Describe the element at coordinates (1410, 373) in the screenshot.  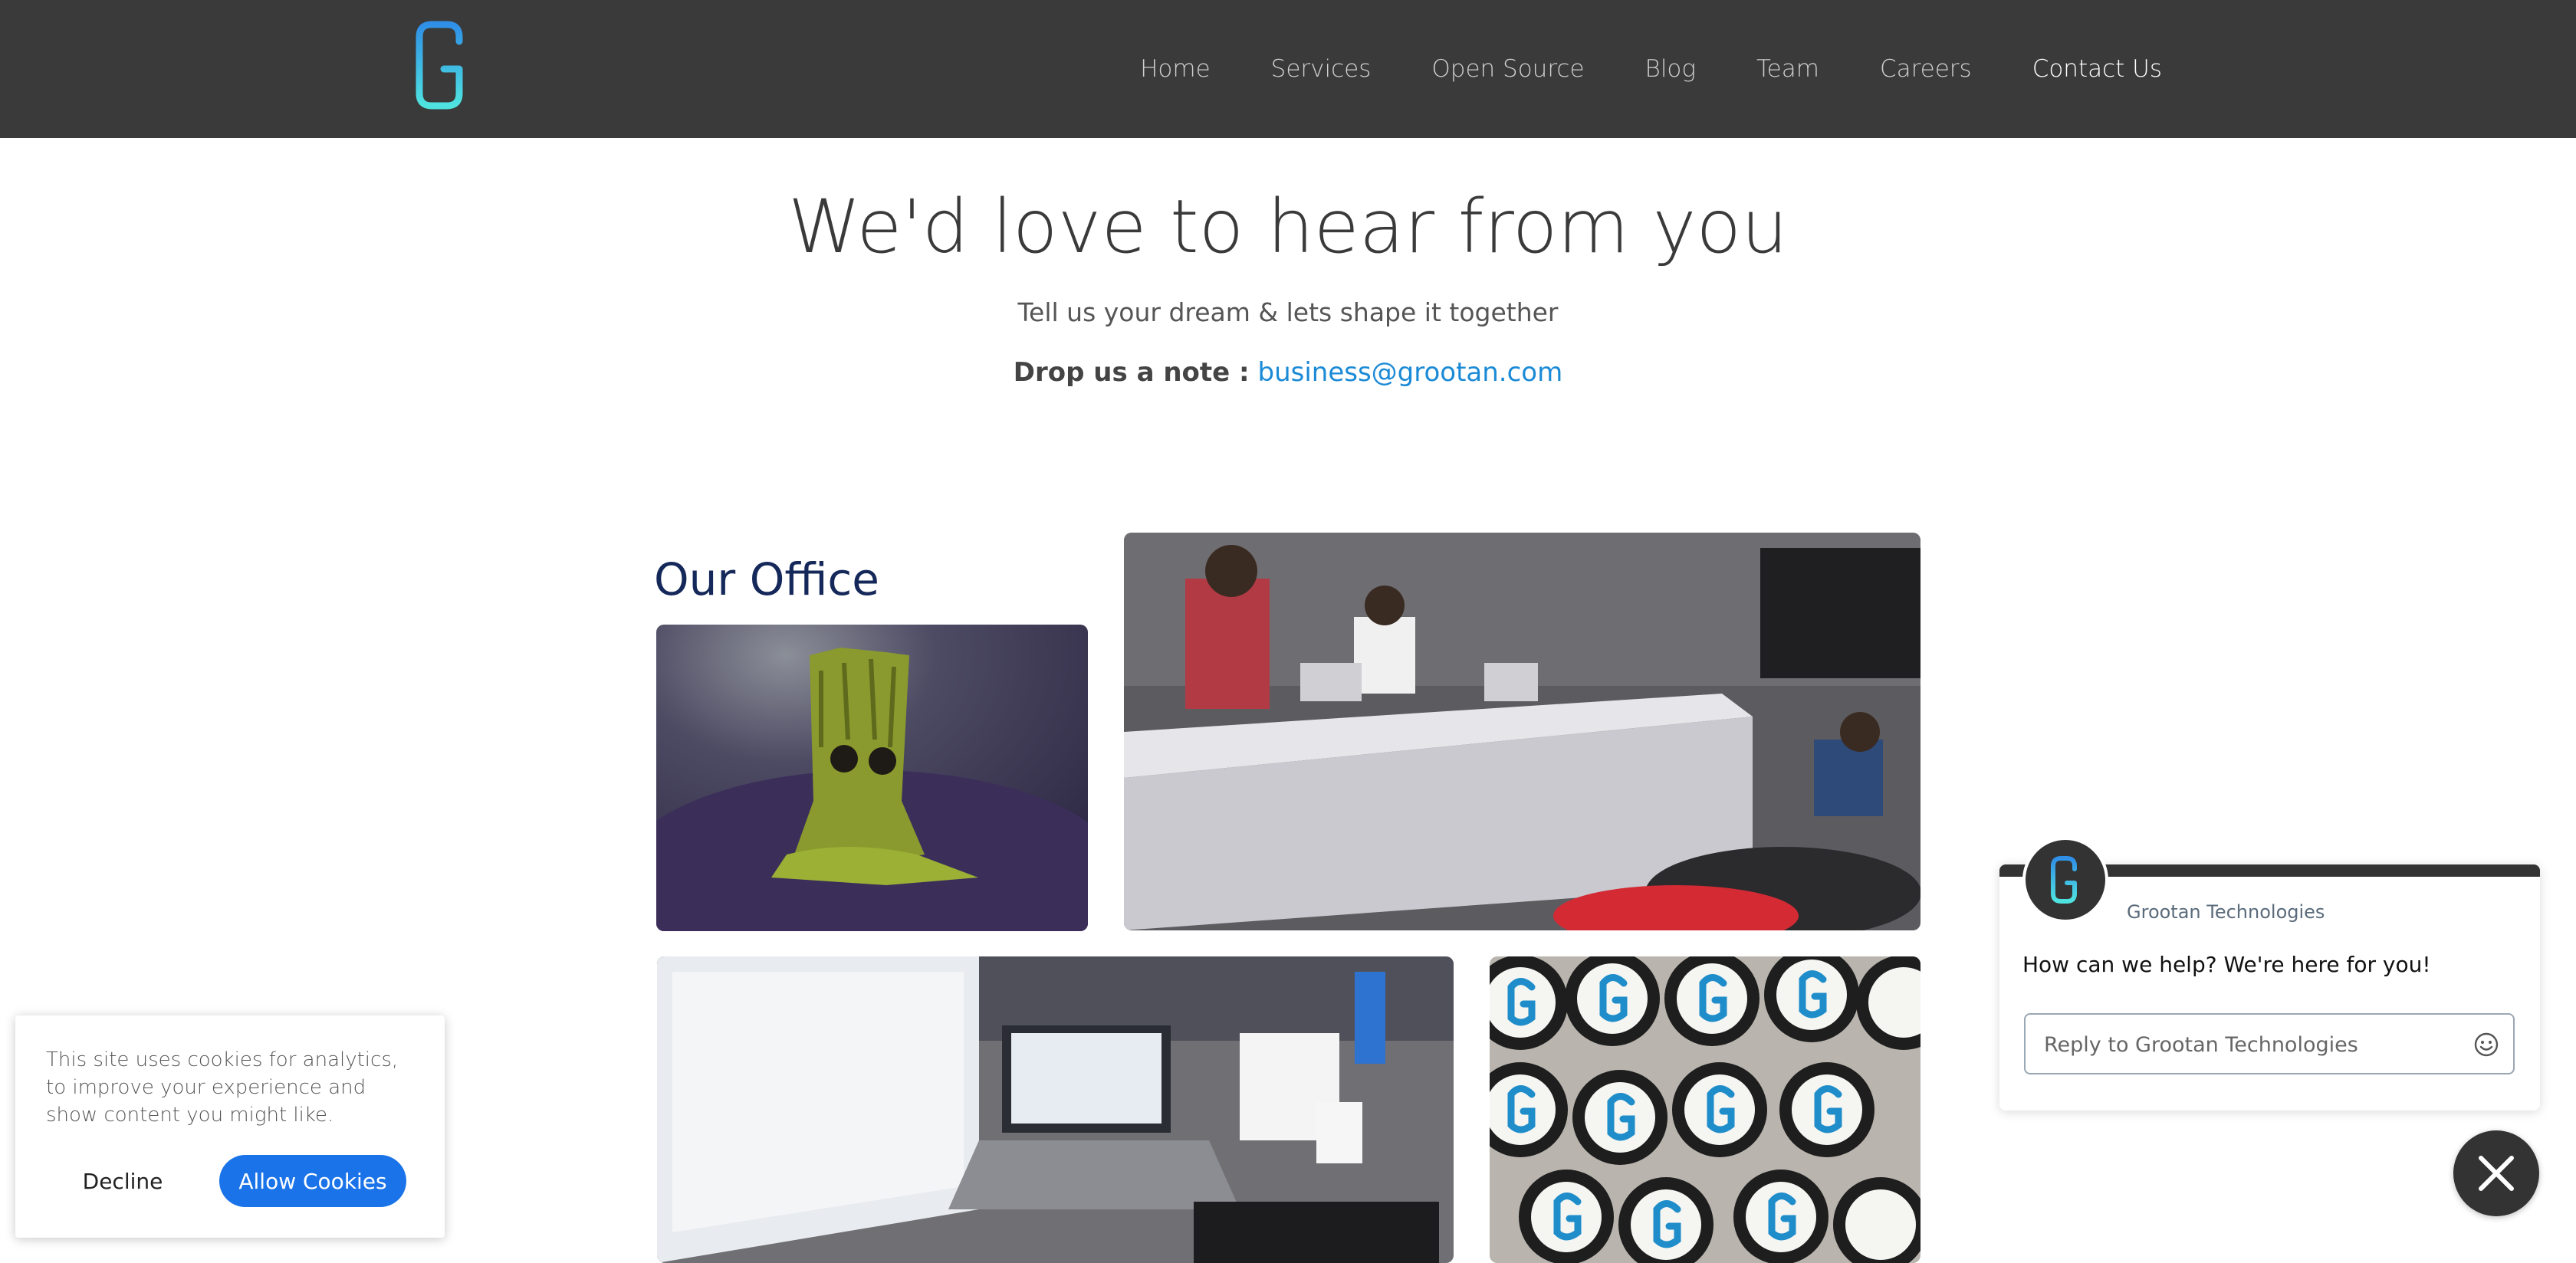
I see `email-link: business@grootan.com` at that location.